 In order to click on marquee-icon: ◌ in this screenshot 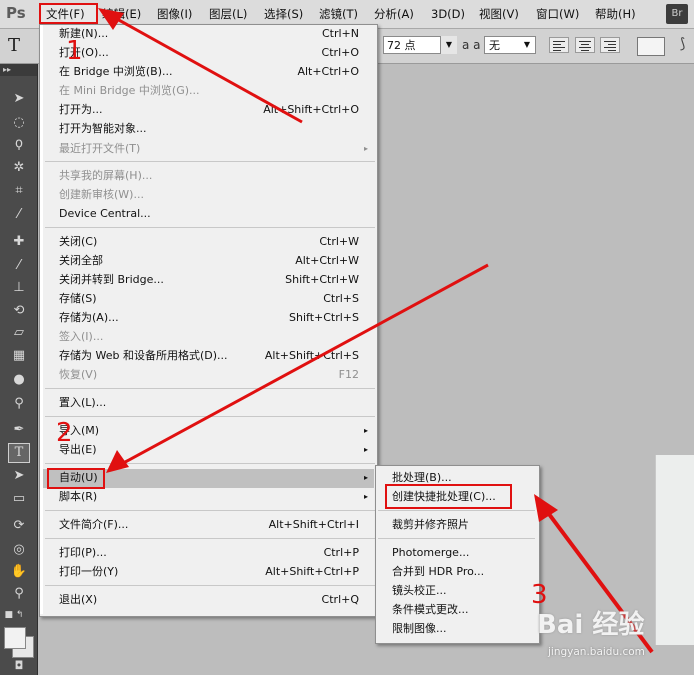, I will do `click(19, 123)`.